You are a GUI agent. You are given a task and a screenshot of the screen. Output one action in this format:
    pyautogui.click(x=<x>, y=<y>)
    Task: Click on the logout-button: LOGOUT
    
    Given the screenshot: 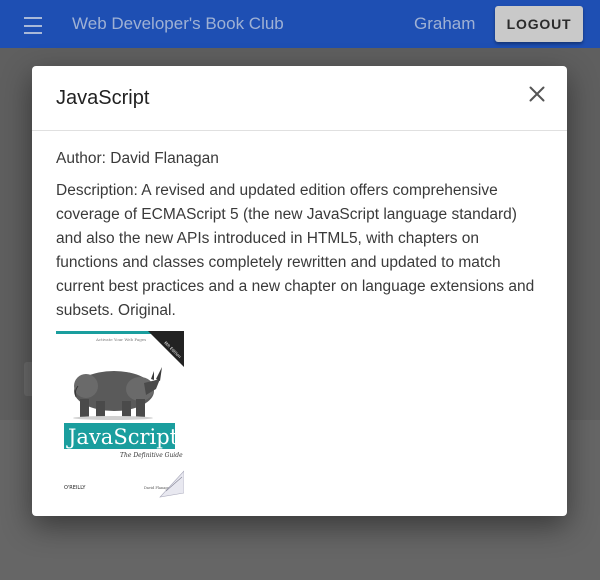 What is the action you would take?
    pyautogui.click(x=539, y=24)
    